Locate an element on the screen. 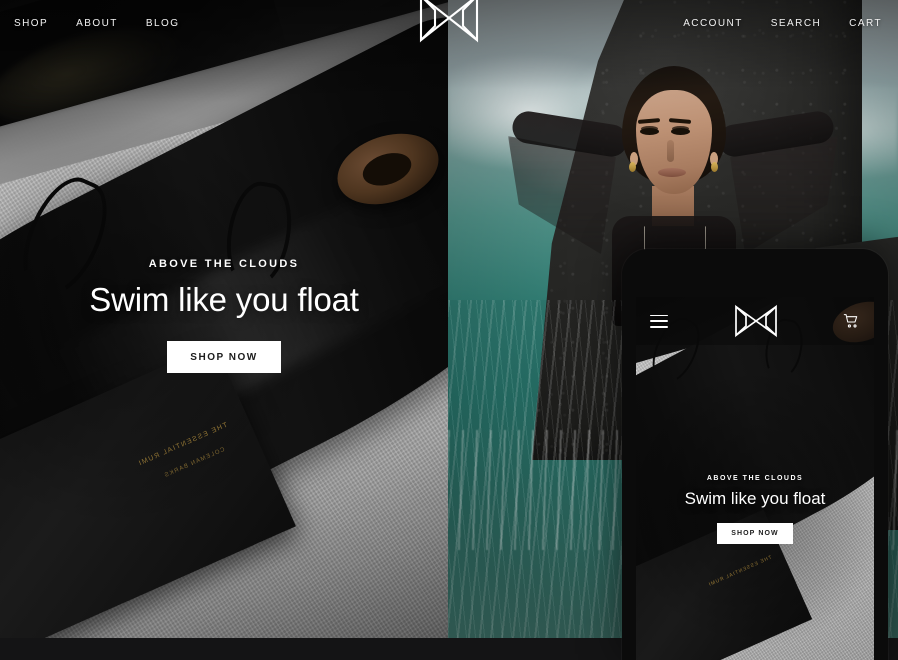  utility-nav: ACCOUNT SEARCH CART is located at coordinates (790, 23).